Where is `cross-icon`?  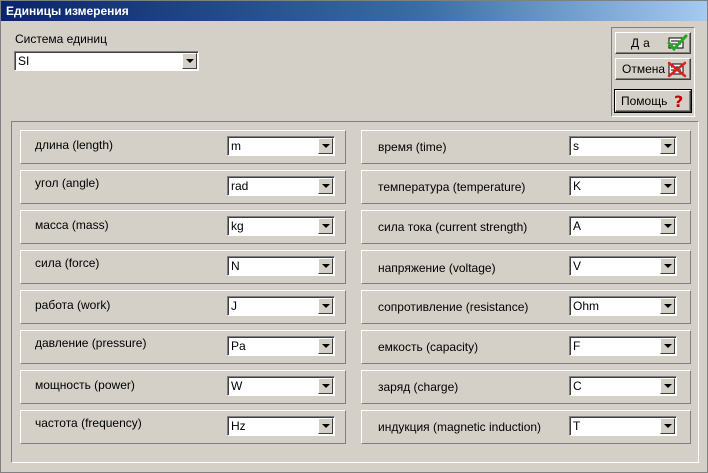
cross-icon is located at coordinates (677, 69).